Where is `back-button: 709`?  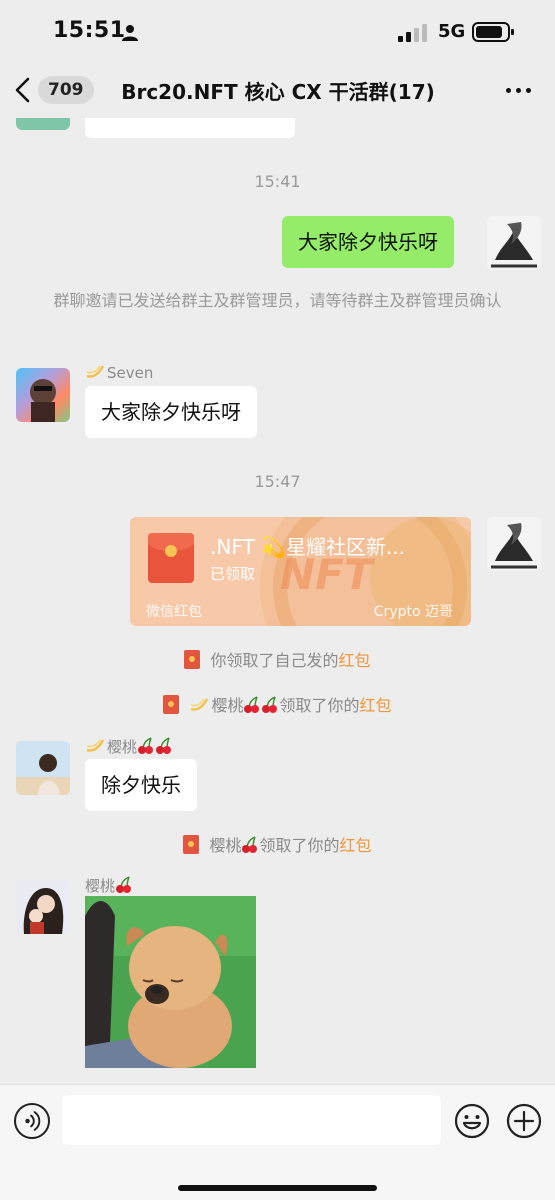
back-button: 709 is located at coordinates (54, 90).